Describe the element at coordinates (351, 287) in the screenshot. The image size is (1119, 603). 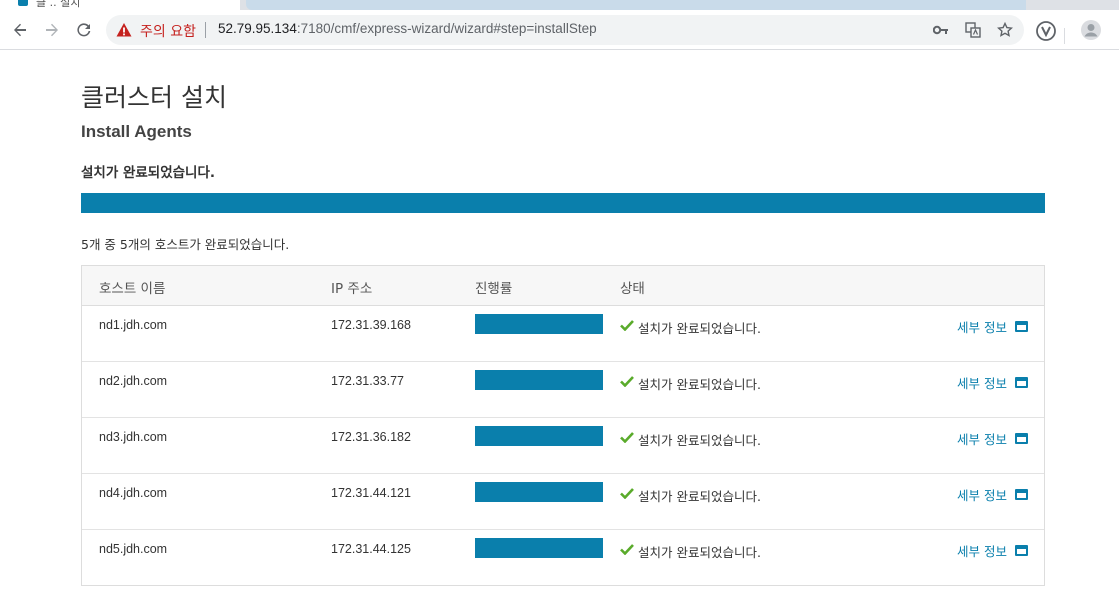
I see `column-header-ip: IP 주소` at that location.